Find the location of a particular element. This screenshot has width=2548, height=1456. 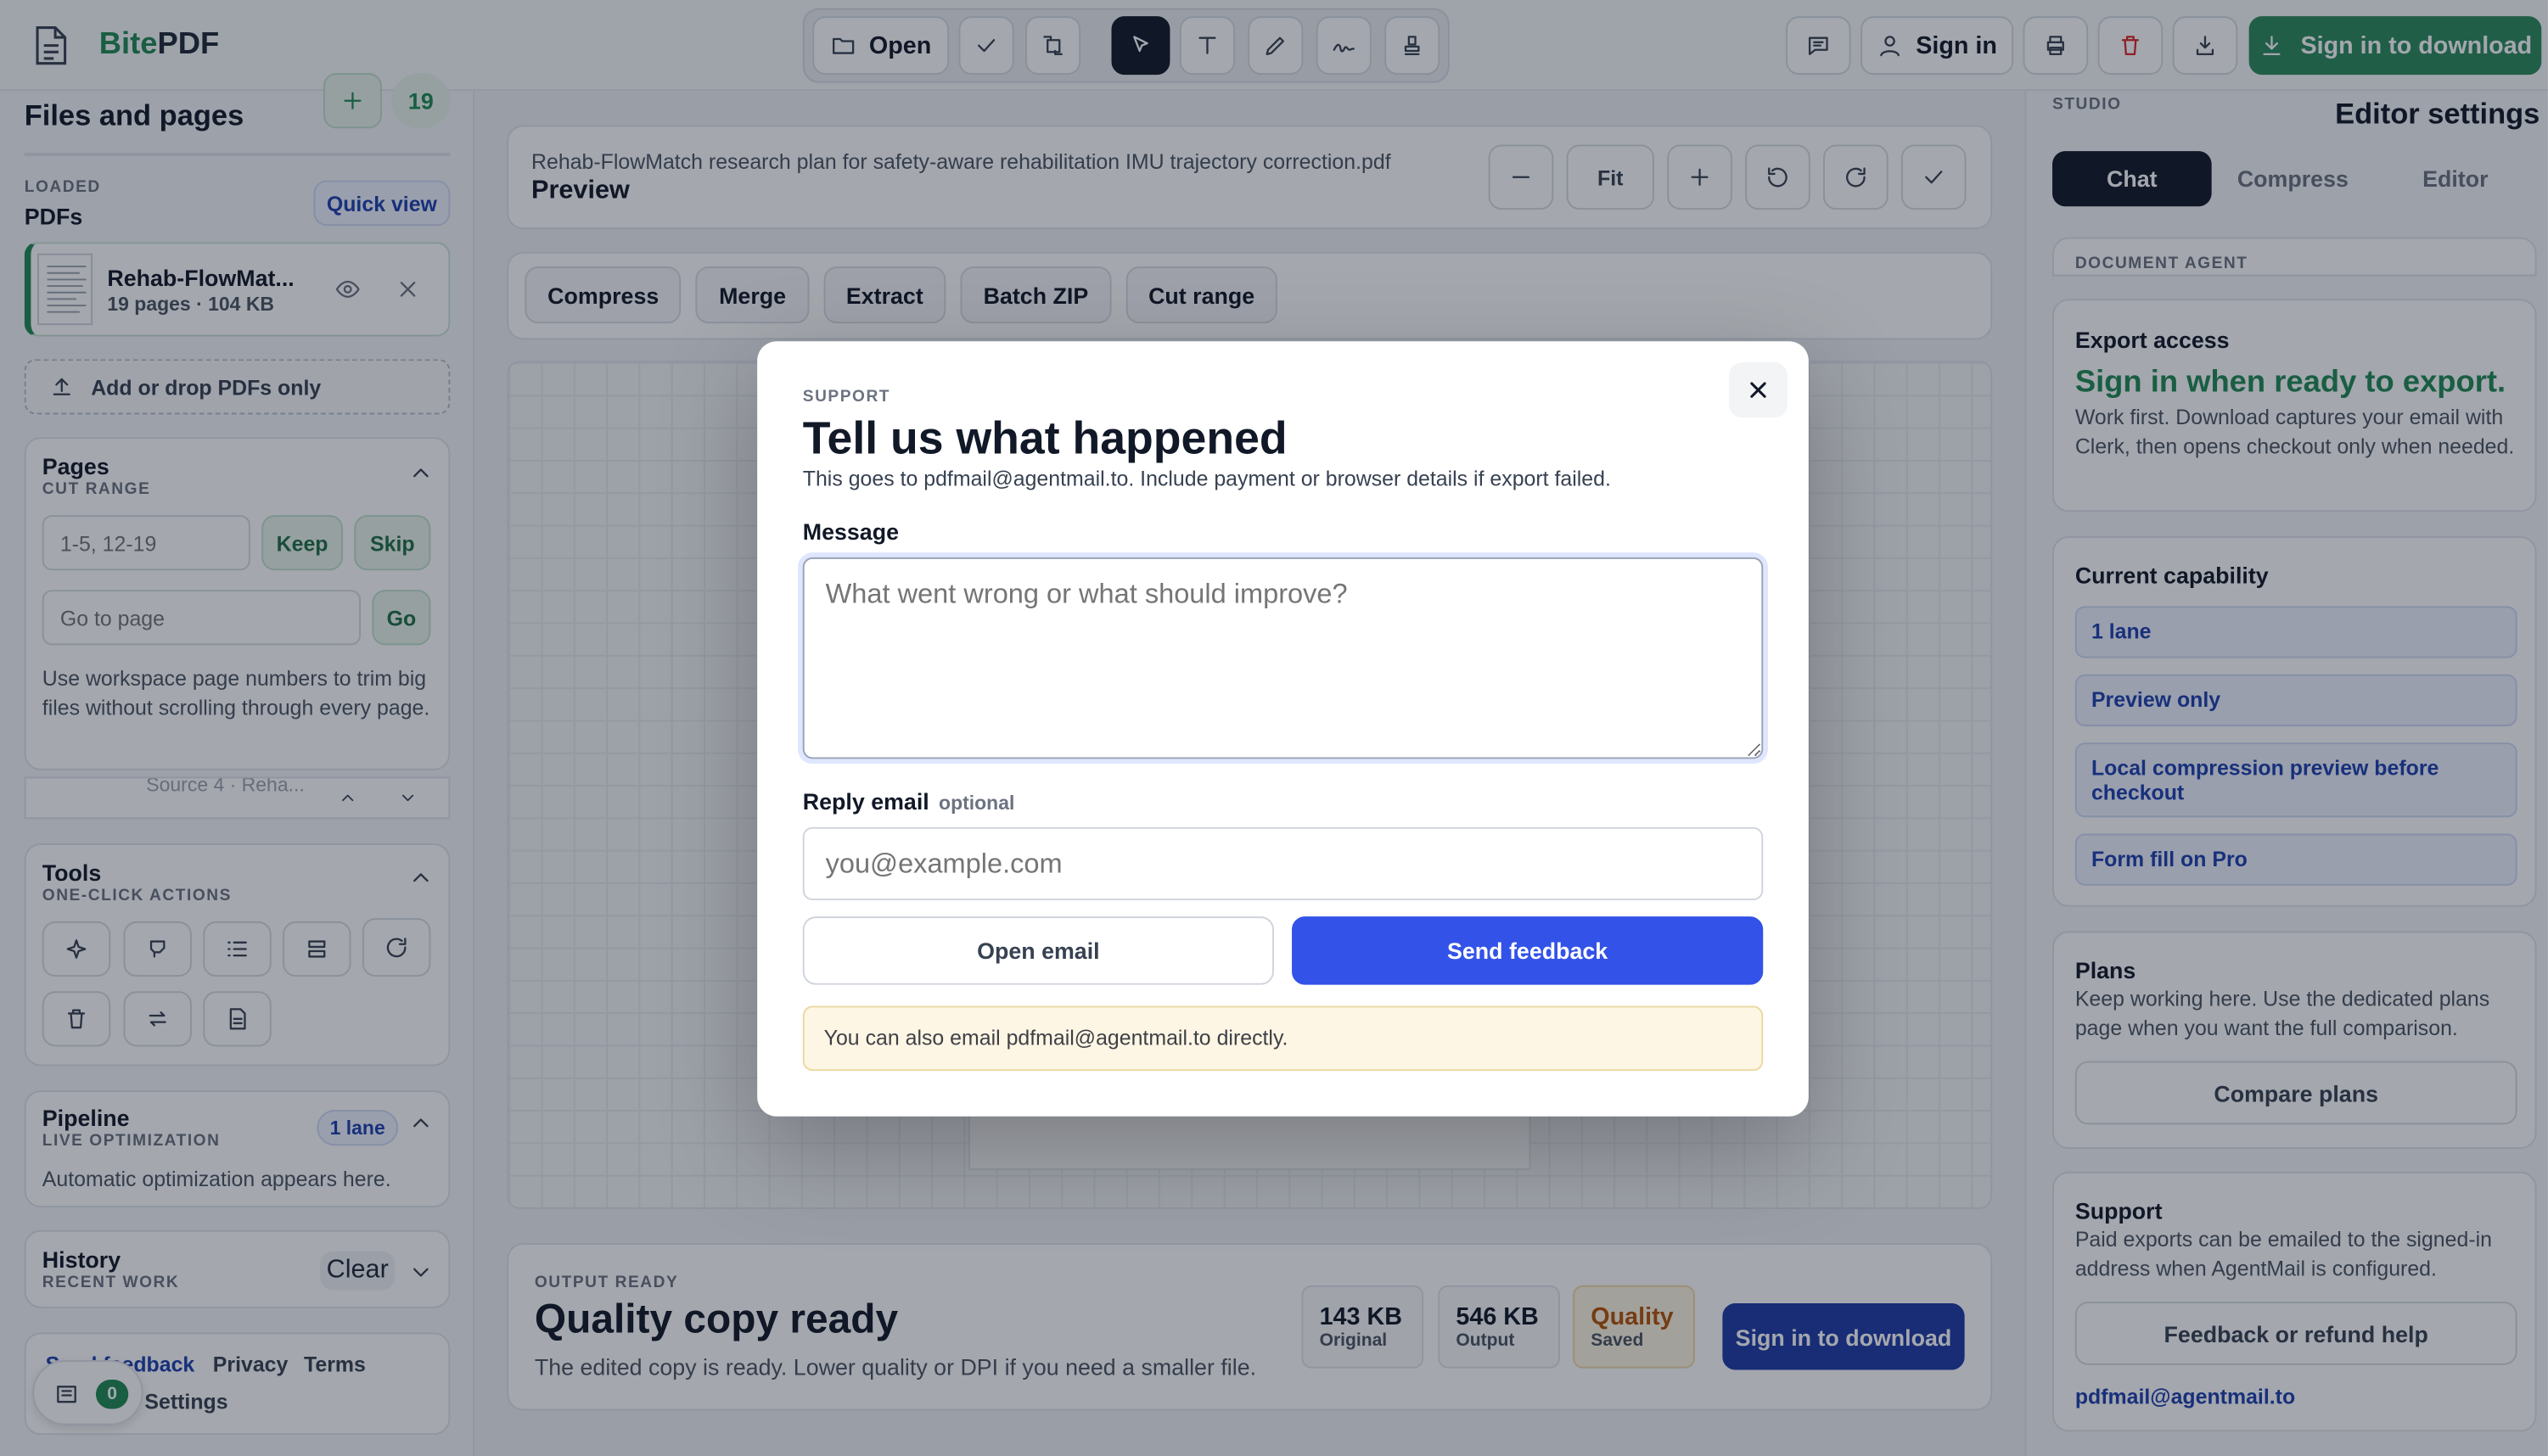

reply-email-input is located at coordinates (1283, 863).